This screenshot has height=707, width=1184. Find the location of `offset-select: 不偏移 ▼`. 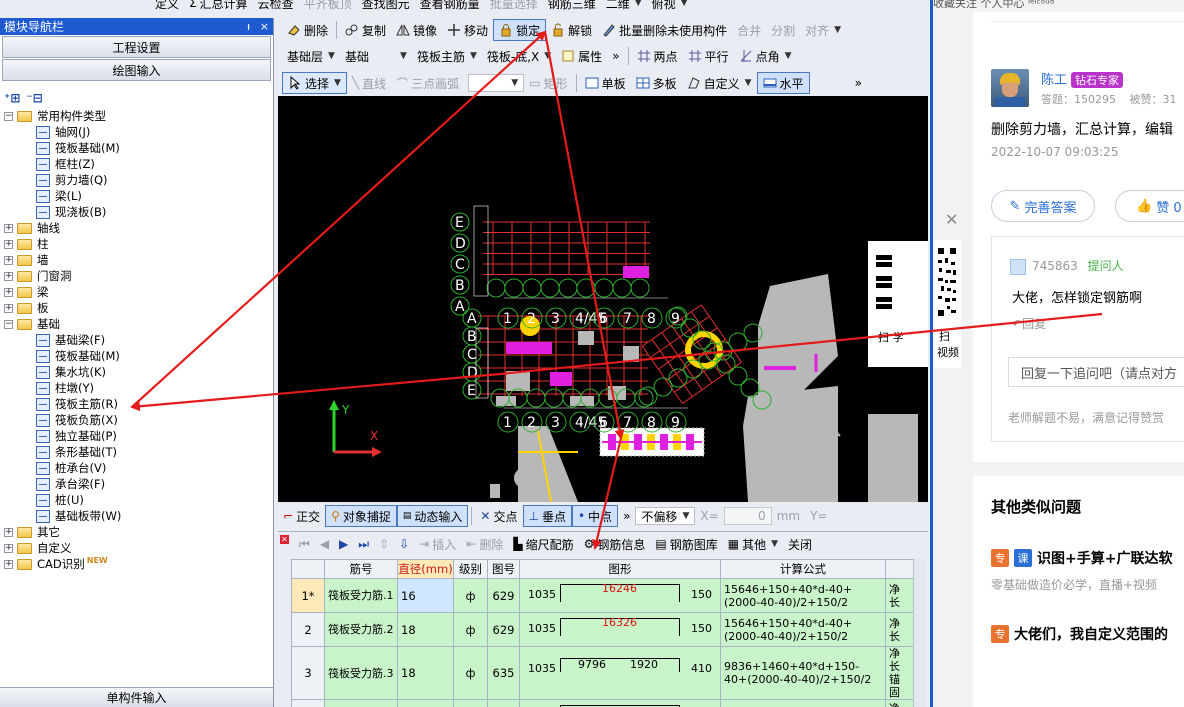

offset-select: 不偏移 ▼ is located at coordinates (665, 516).